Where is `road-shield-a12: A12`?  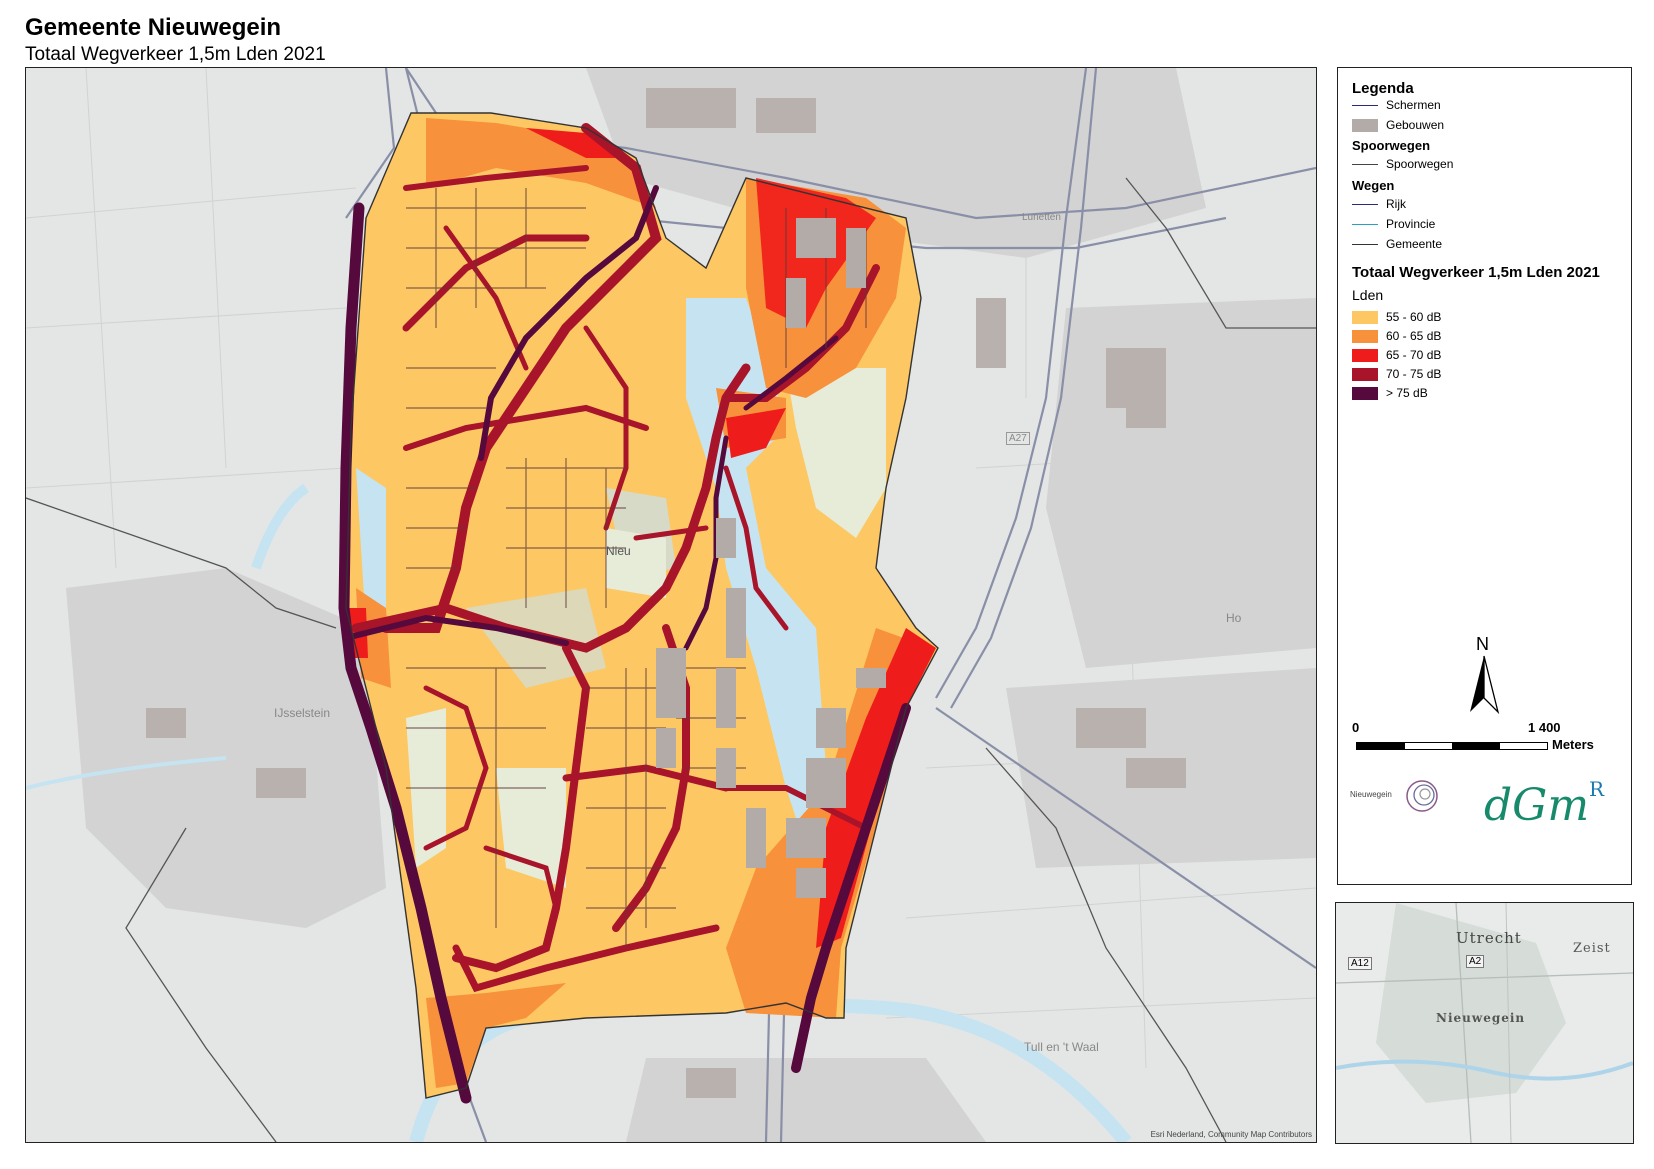 road-shield-a12: A12 is located at coordinates (1360, 963).